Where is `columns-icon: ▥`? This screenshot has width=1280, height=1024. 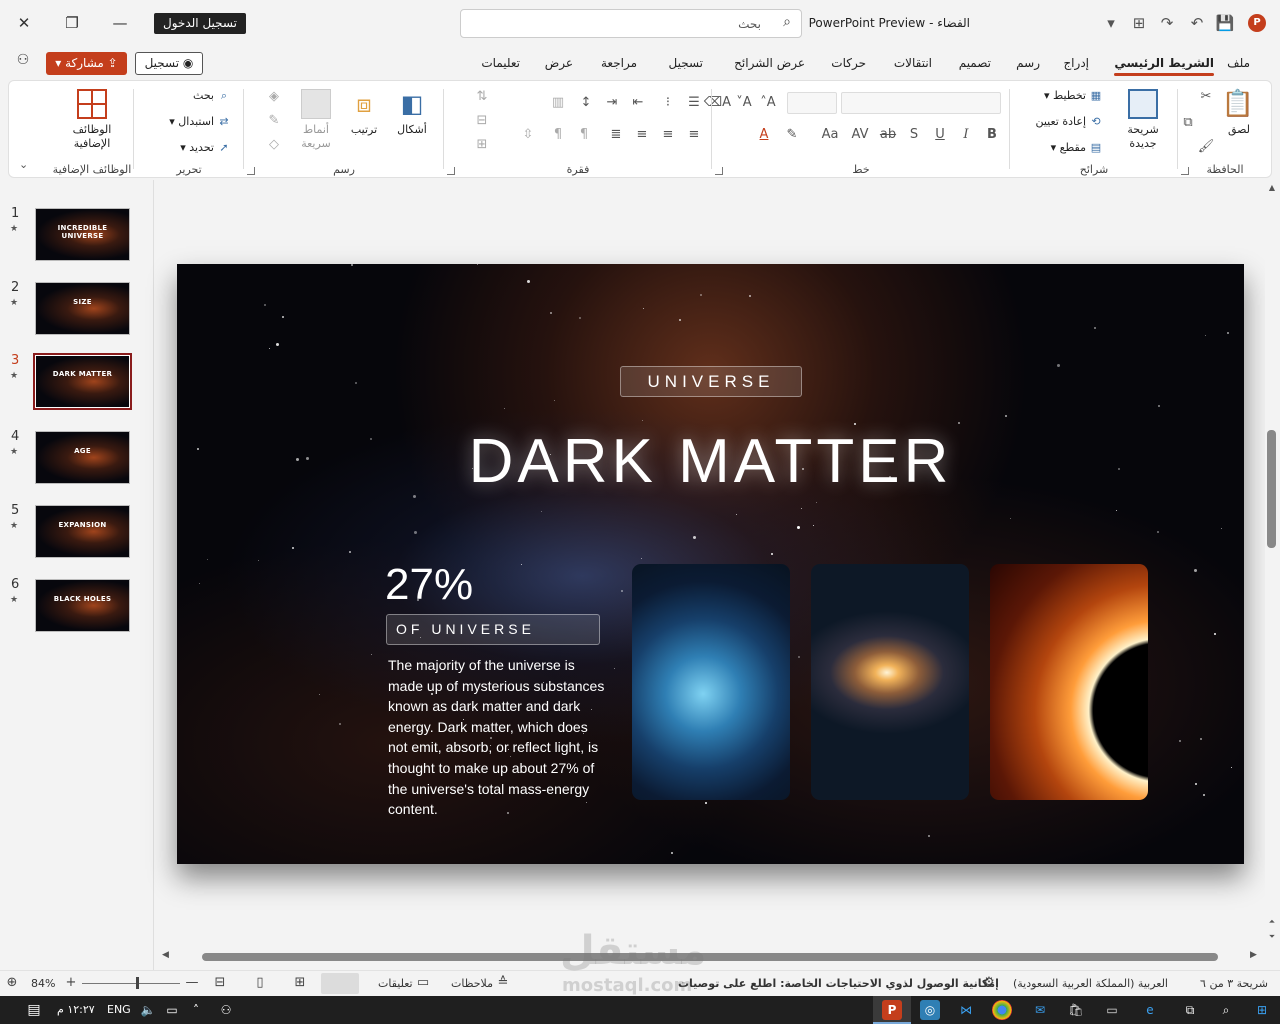 columns-icon: ▥ is located at coordinates (558, 102).